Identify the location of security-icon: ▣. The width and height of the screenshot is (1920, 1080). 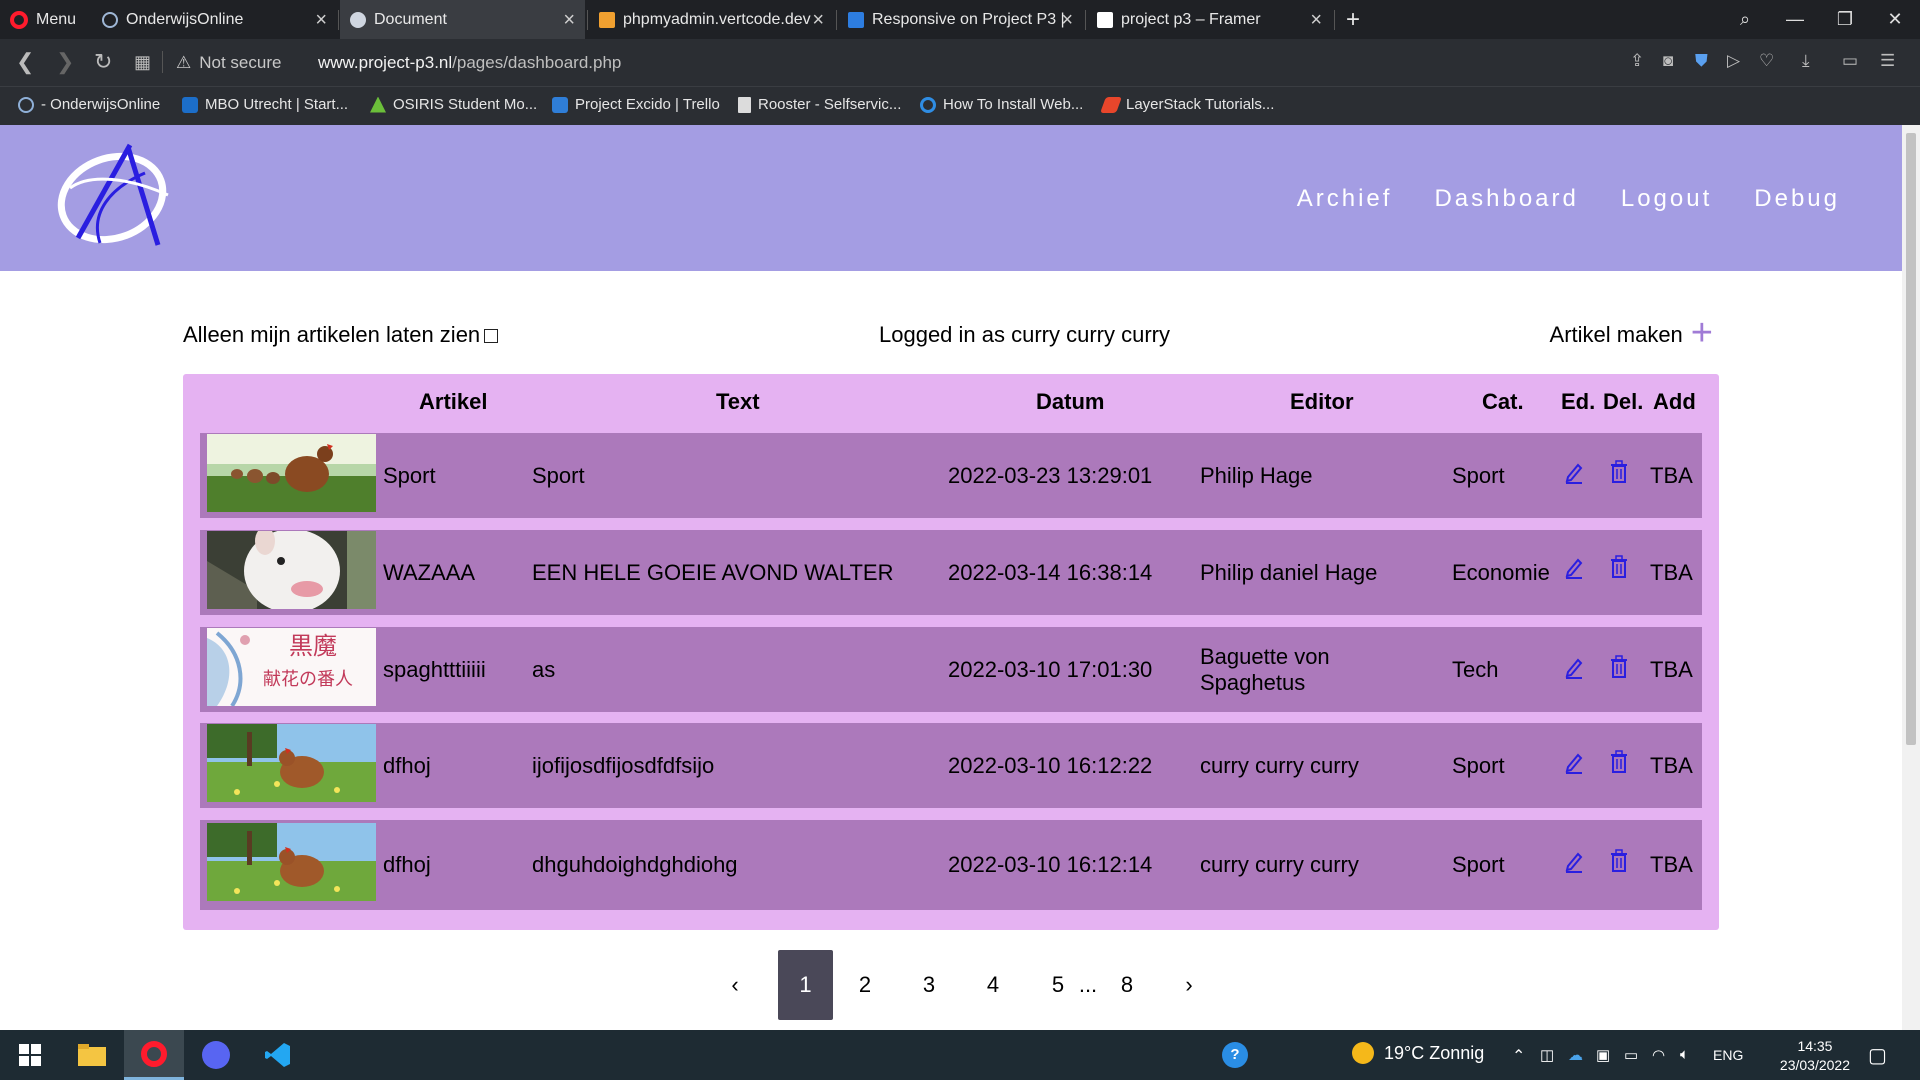
(1603, 1055).